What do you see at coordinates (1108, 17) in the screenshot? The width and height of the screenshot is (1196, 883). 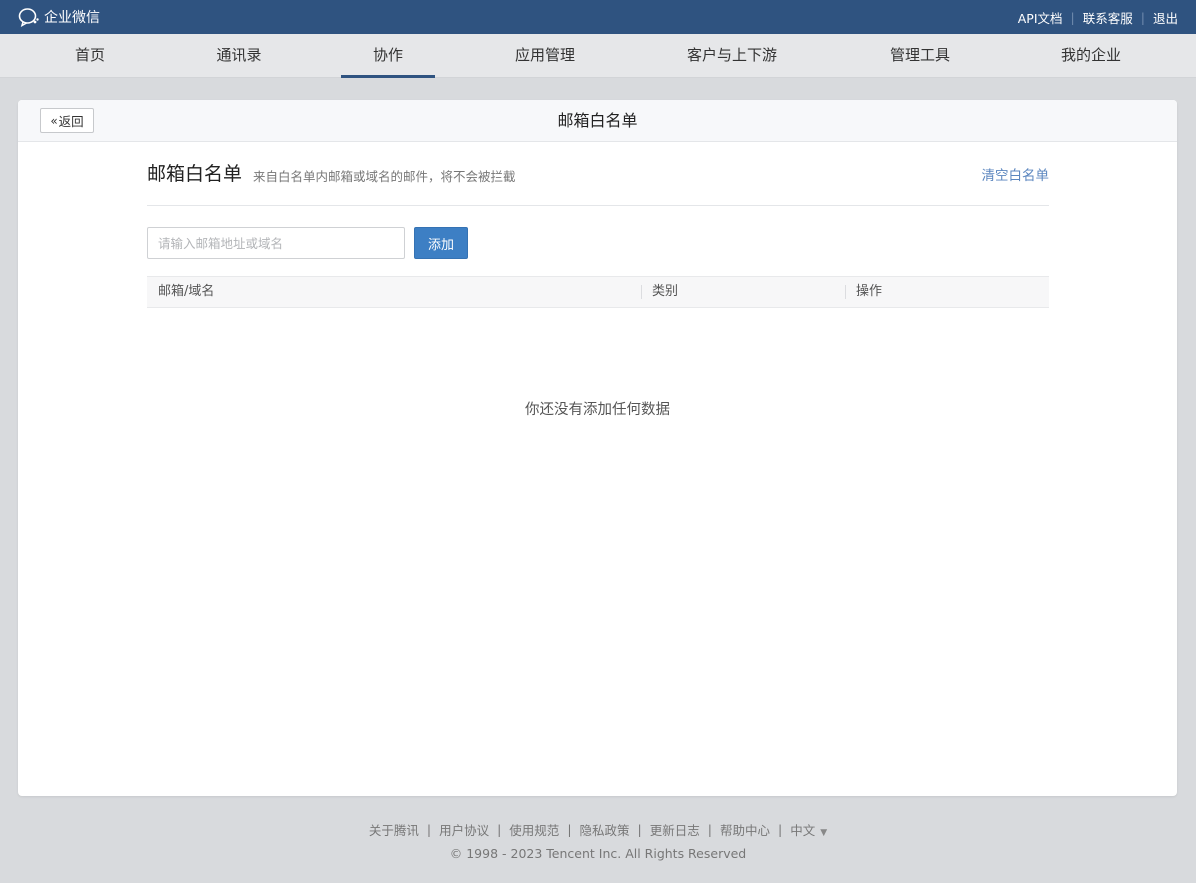 I see `contact-support-link: 联系客服` at bounding box center [1108, 17].